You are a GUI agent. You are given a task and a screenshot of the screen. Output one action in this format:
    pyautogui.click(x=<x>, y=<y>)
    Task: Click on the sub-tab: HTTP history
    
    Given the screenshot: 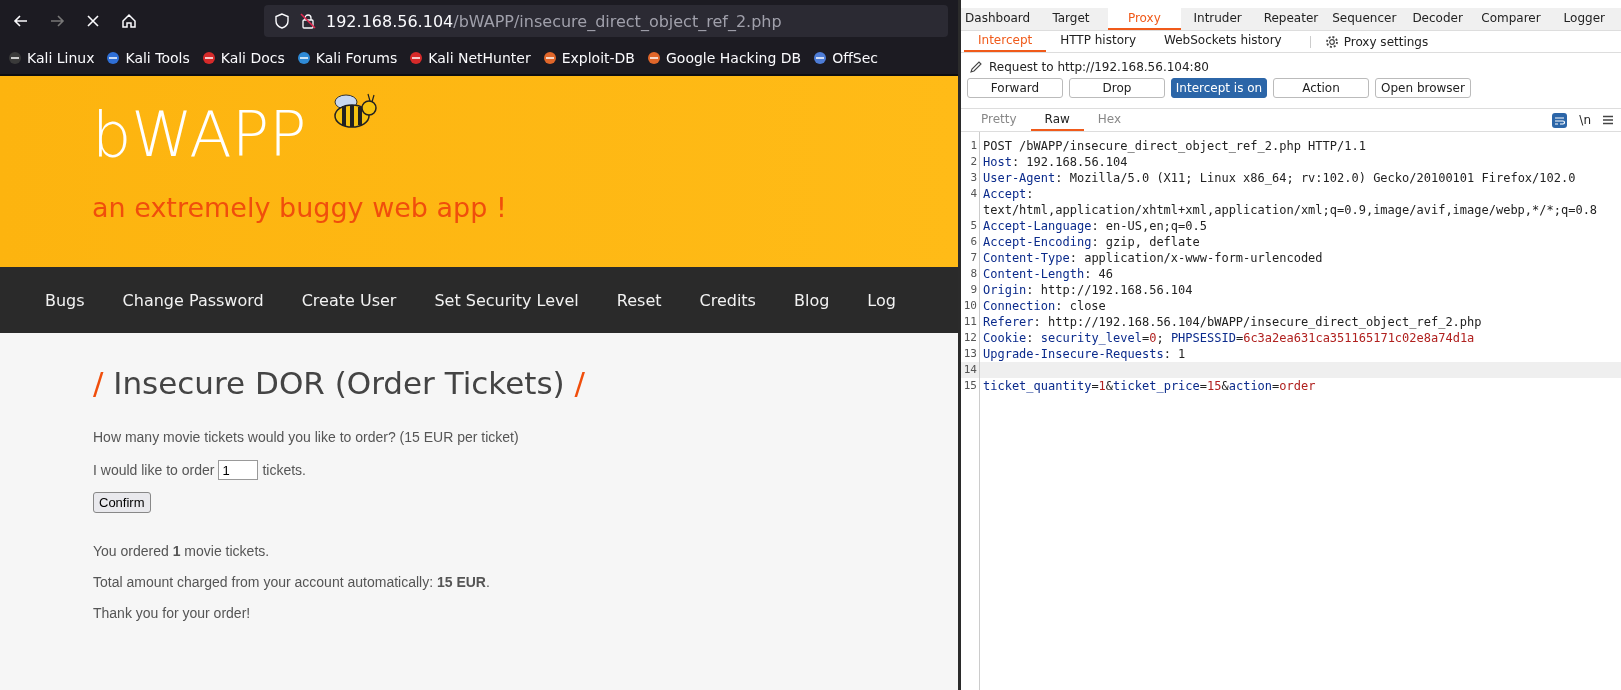 What is the action you would take?
    pyautogui.click(x=1098, y=41)
    